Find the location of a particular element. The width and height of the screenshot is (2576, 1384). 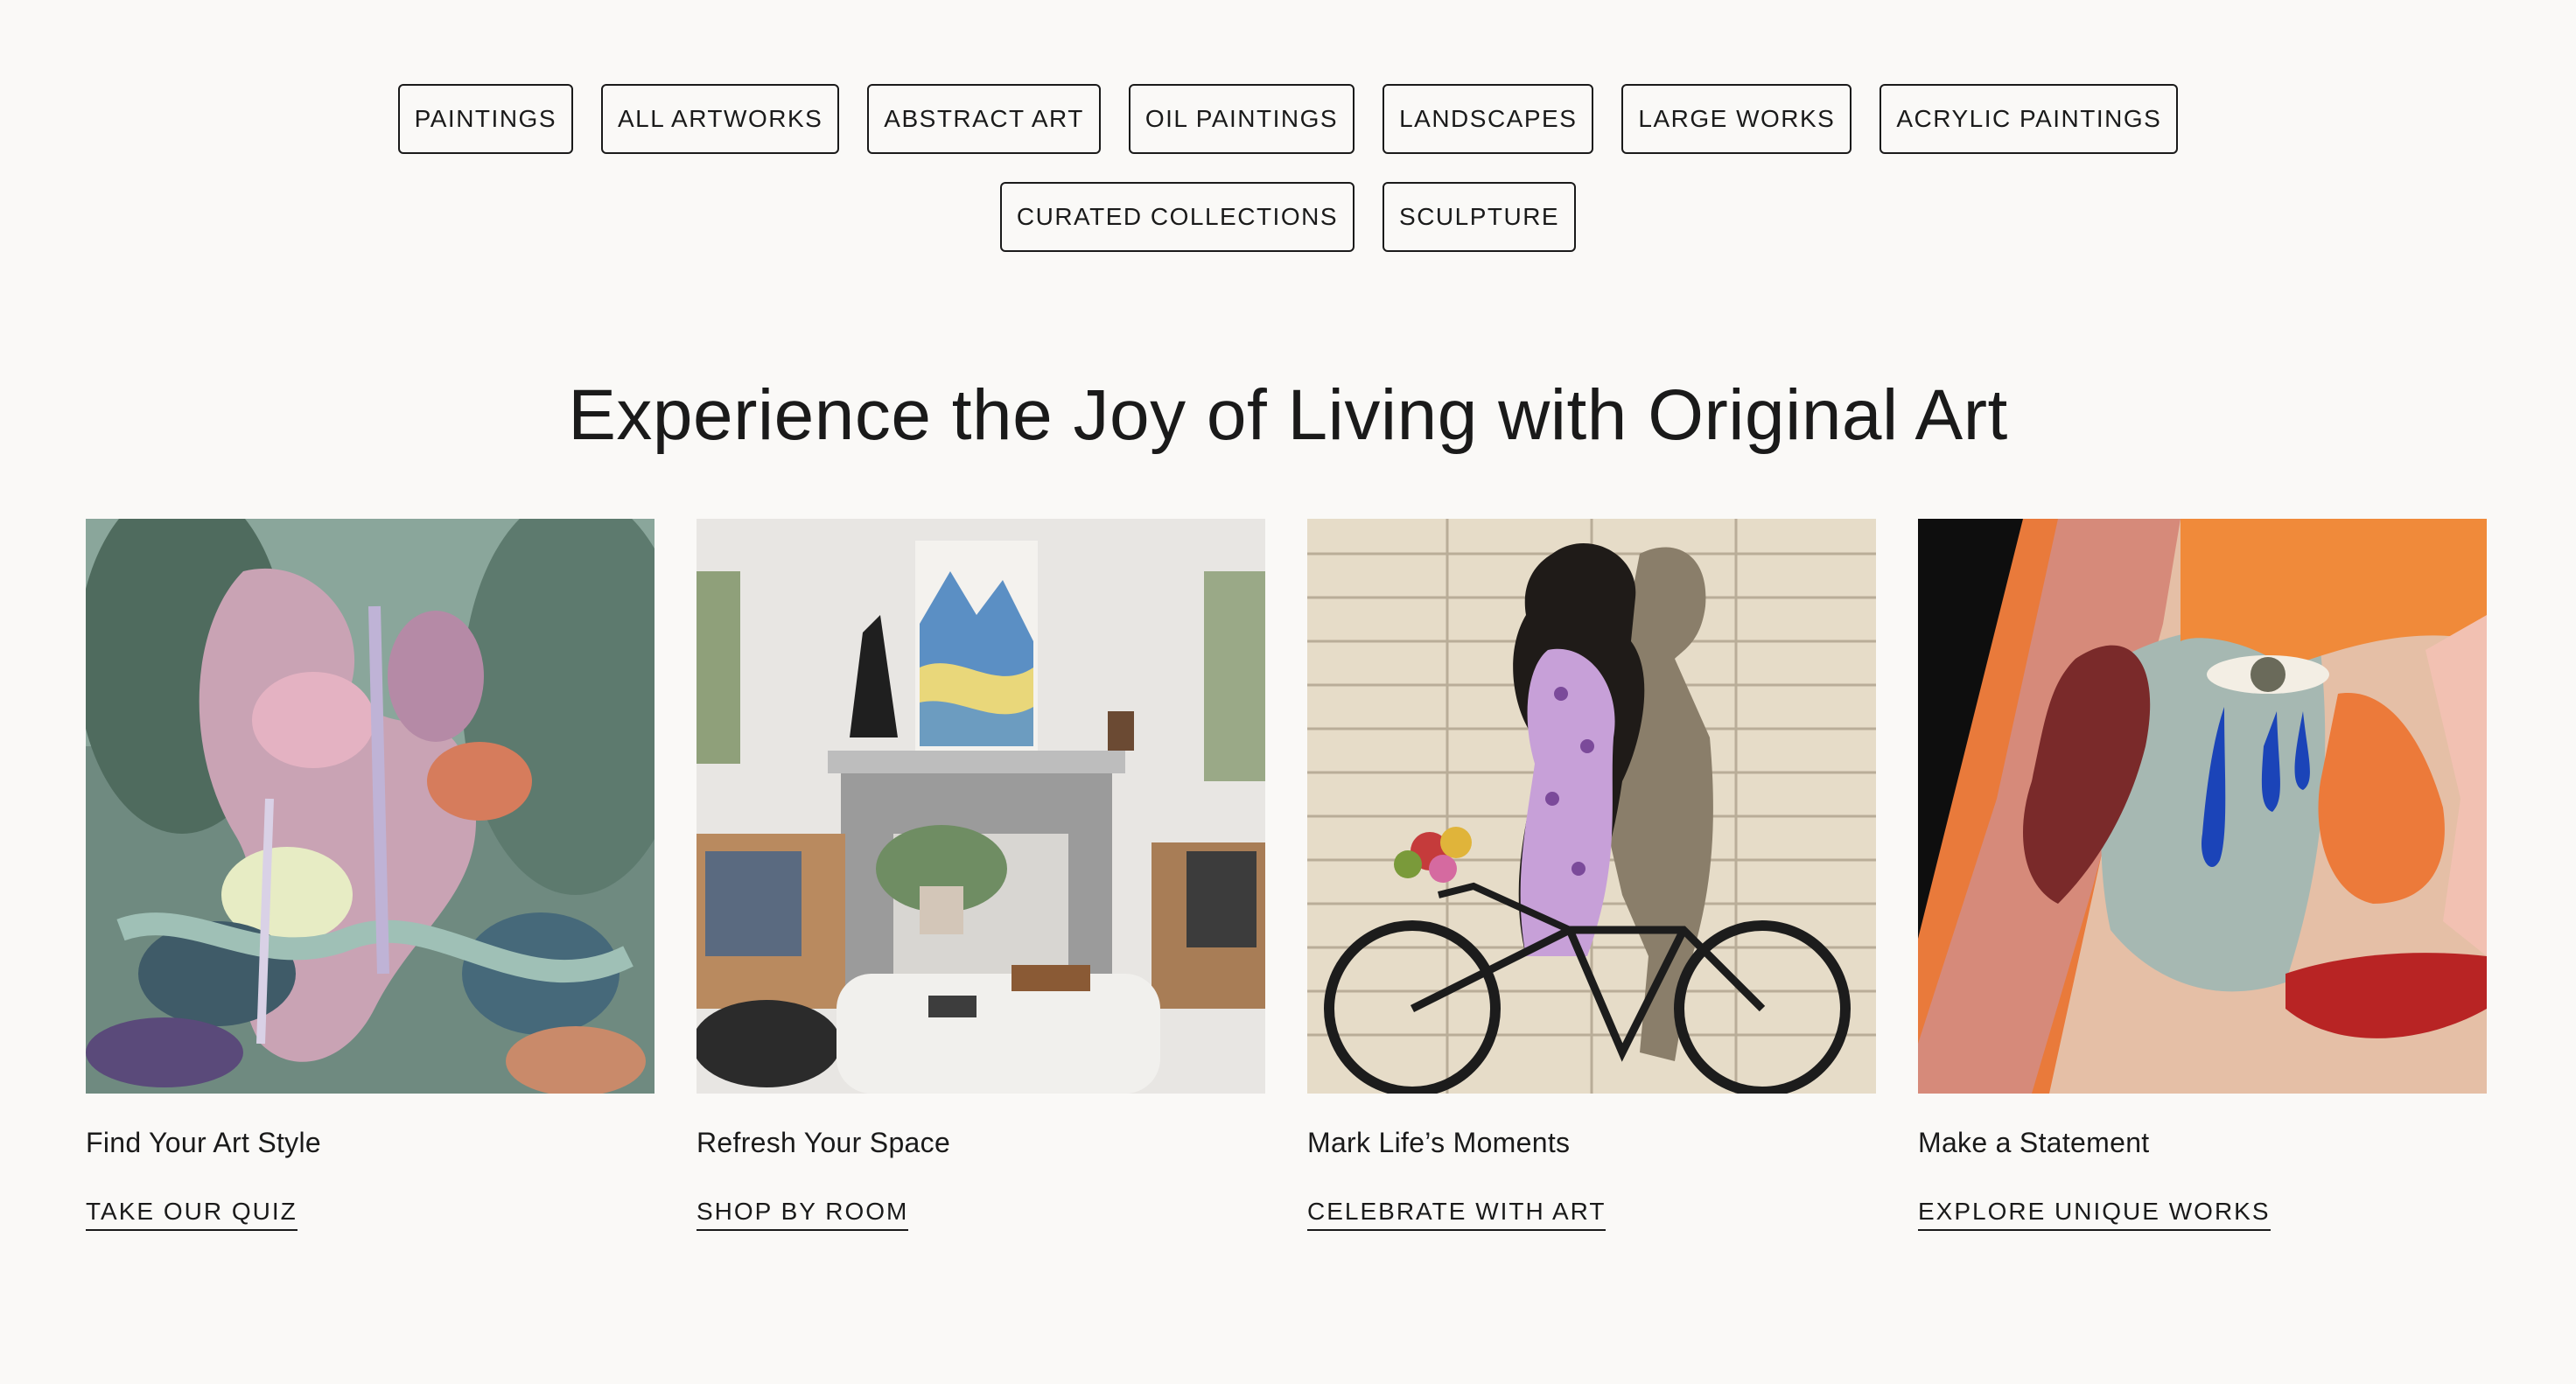

card-statement: Make a Statement EXPLORE UNIQUE WORKS is located at coordinates (2202, 875).